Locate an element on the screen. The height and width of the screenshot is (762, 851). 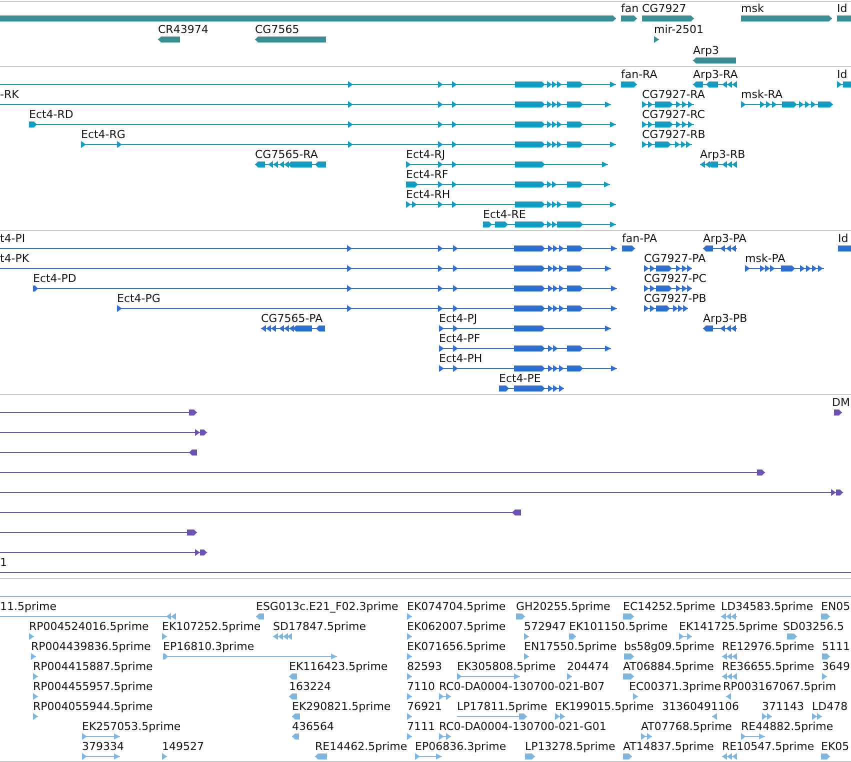
protein-label: Ect4-PH is located at coordinates (460, 359).